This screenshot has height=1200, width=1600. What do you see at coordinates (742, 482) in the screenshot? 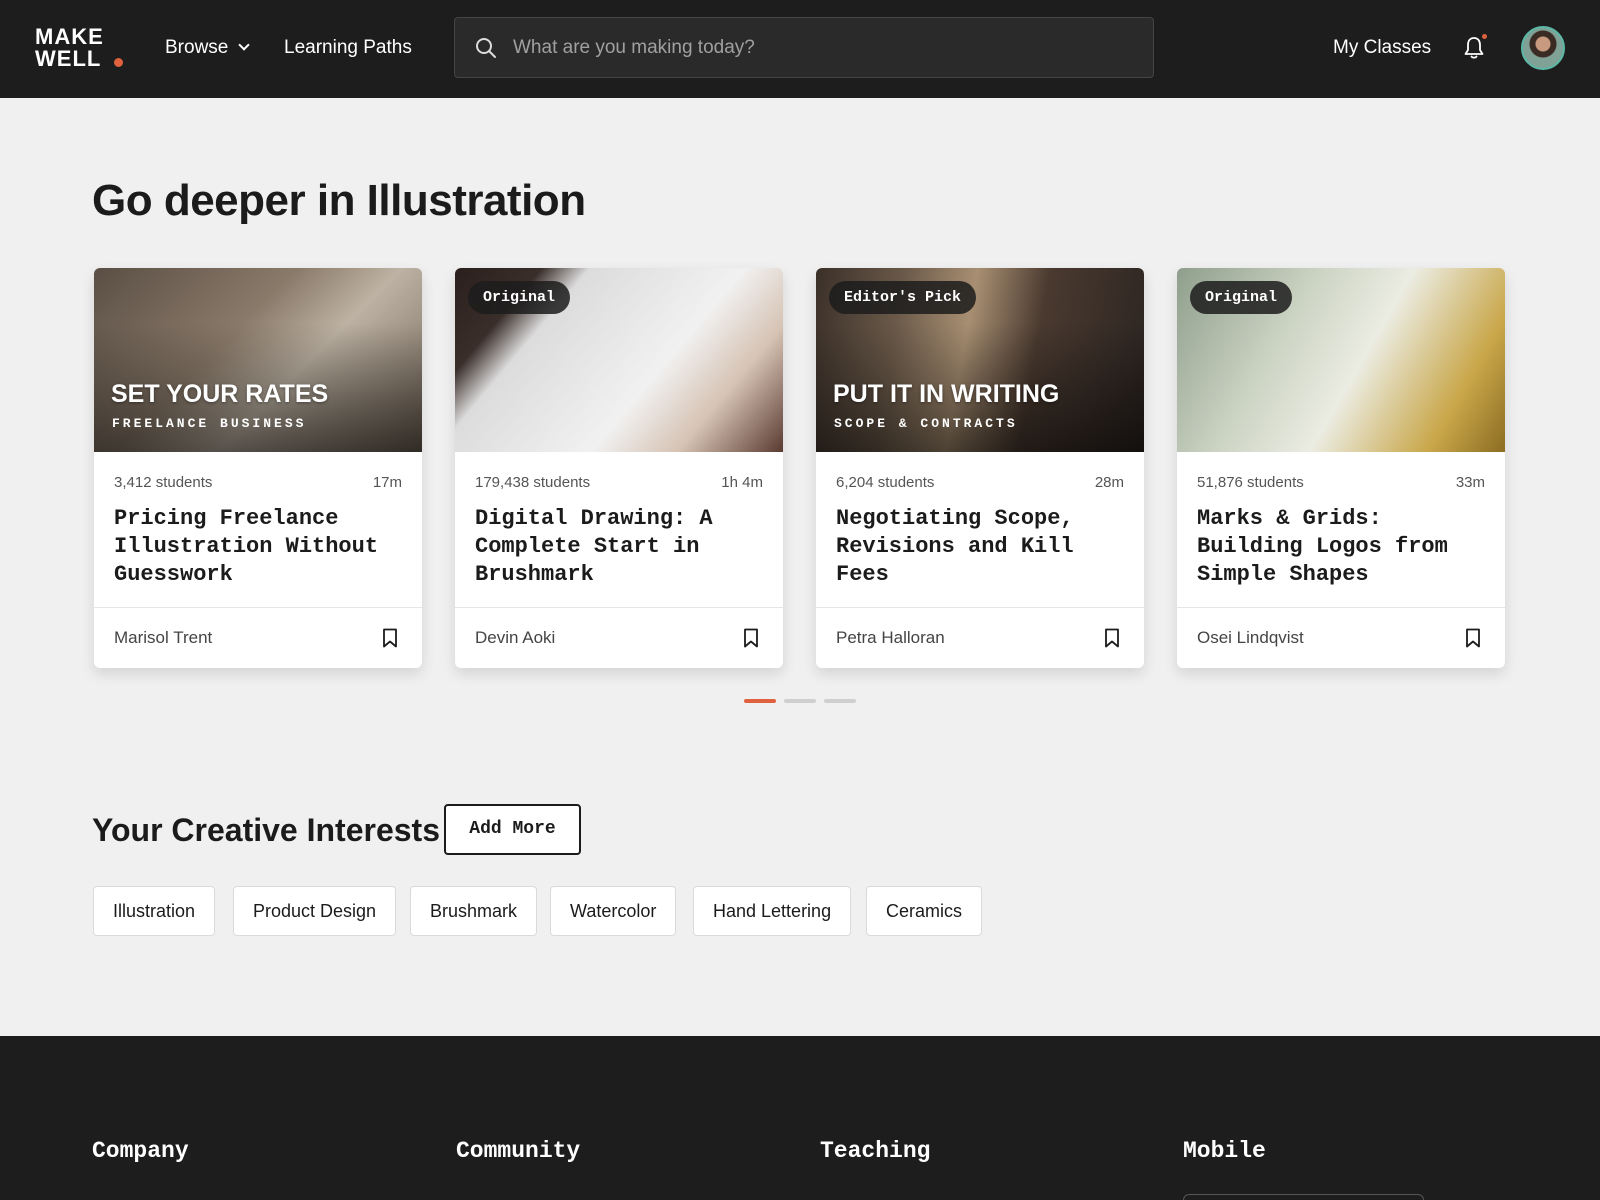
I see `class-duration: 1h 4m` at bounding box center [742, 482].